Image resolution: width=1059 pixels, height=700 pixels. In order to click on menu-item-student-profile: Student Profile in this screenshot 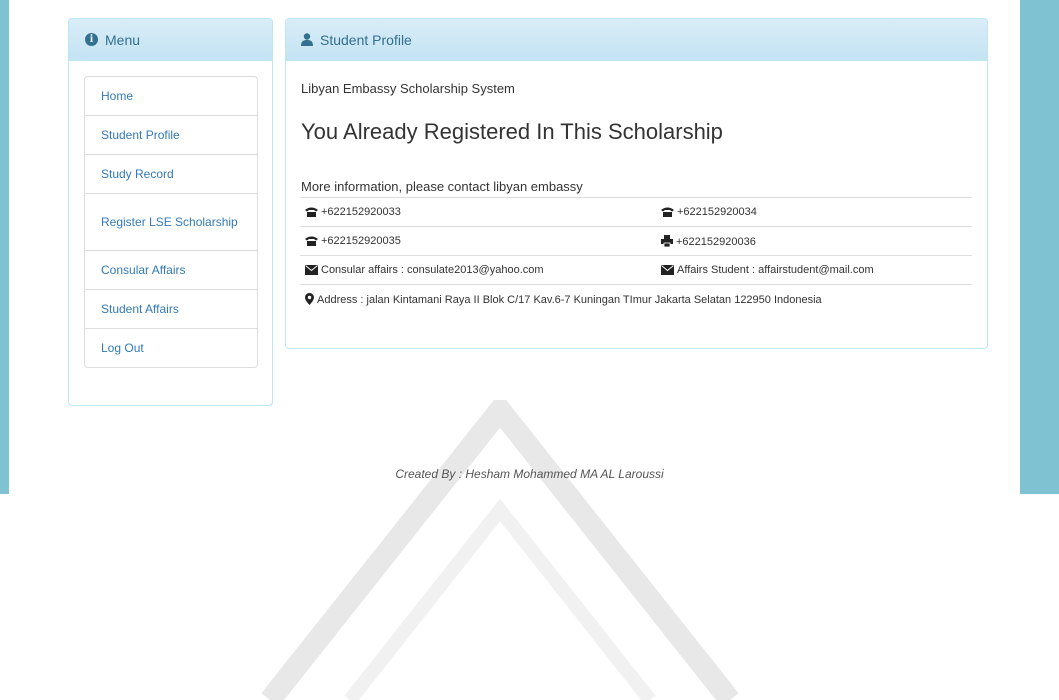, I will do `click(171, 135)`.